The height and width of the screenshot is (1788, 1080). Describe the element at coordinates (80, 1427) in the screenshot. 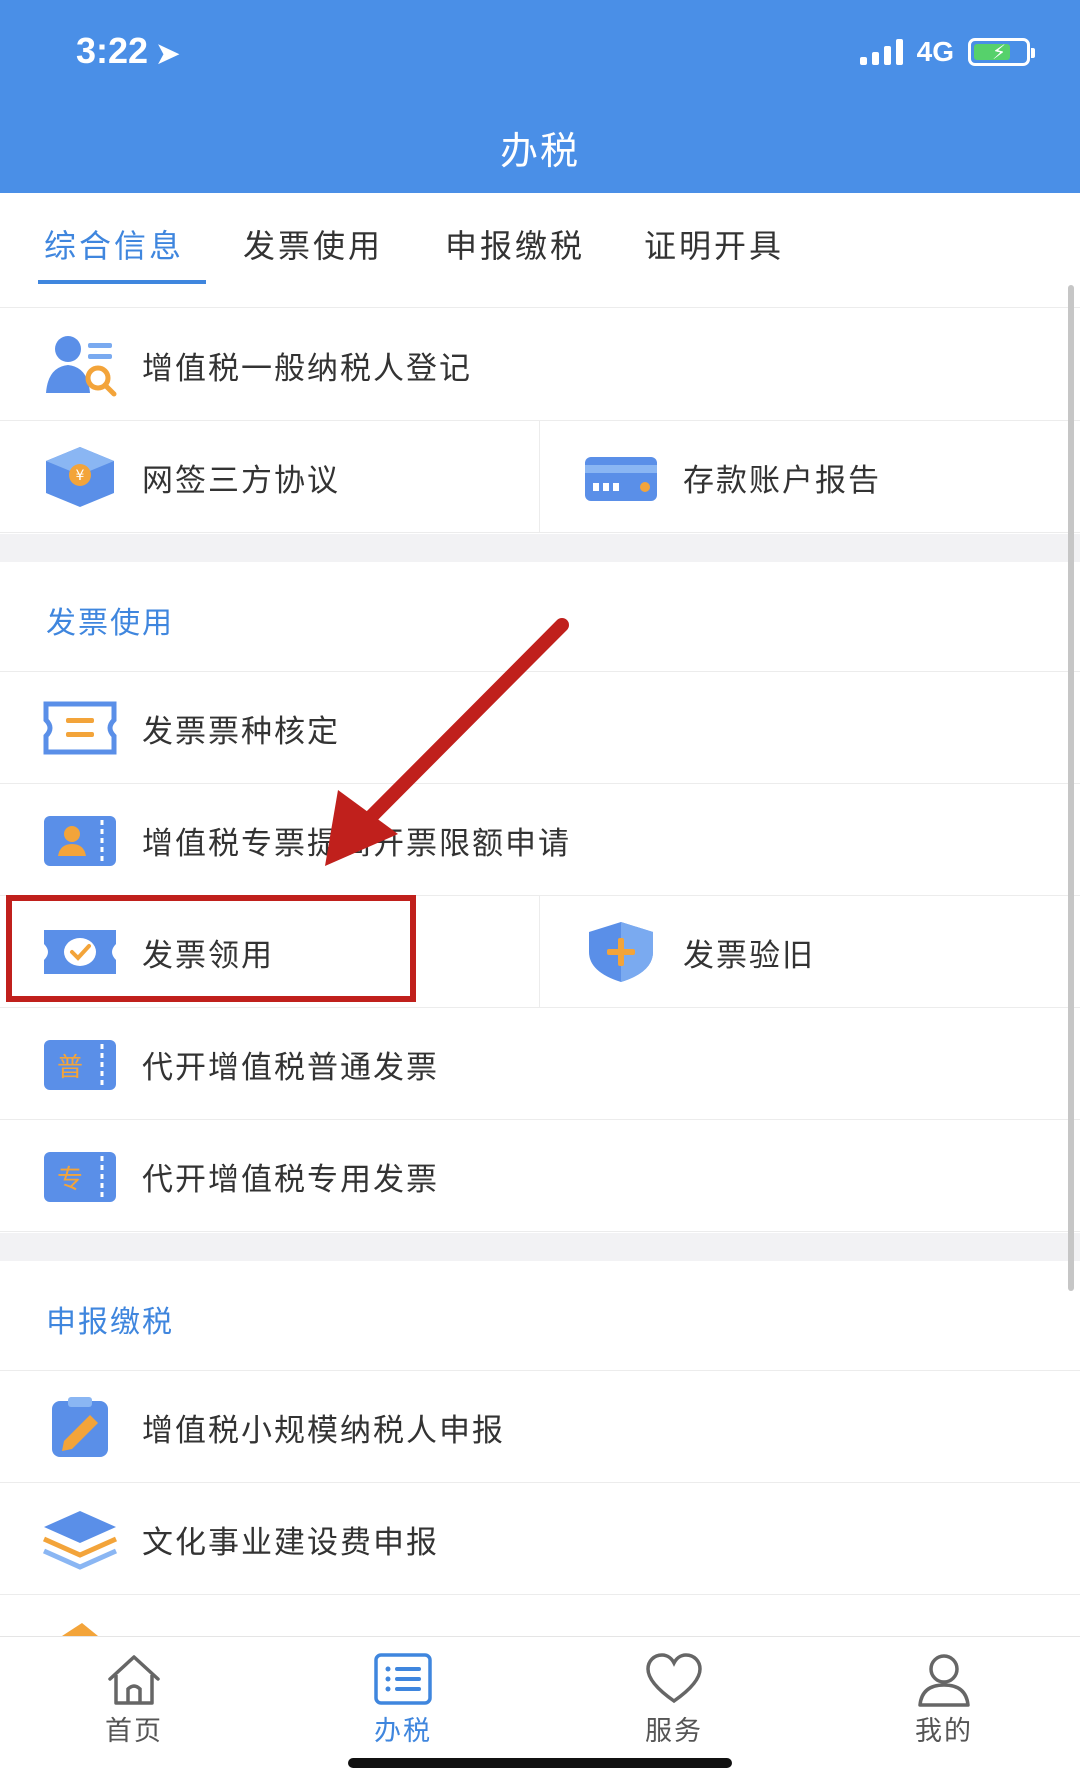

I see `clipboard-pen-icon` at that location.